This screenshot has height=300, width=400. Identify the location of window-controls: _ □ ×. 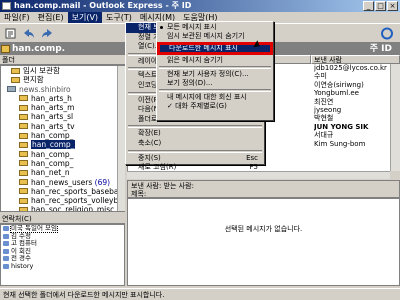
(380, 6).